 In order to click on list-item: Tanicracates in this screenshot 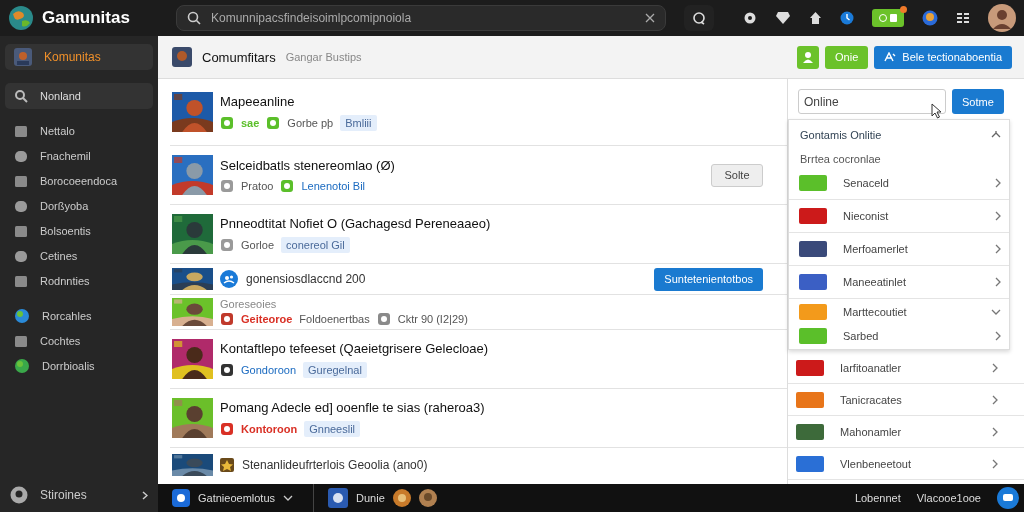, I will do `click(906, 400)`.